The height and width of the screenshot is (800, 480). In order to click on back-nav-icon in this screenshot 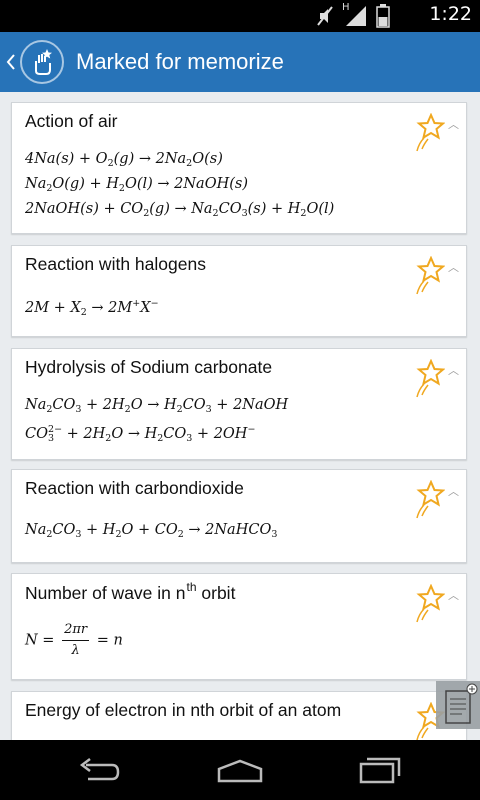, I will do `click(99, 769)`.